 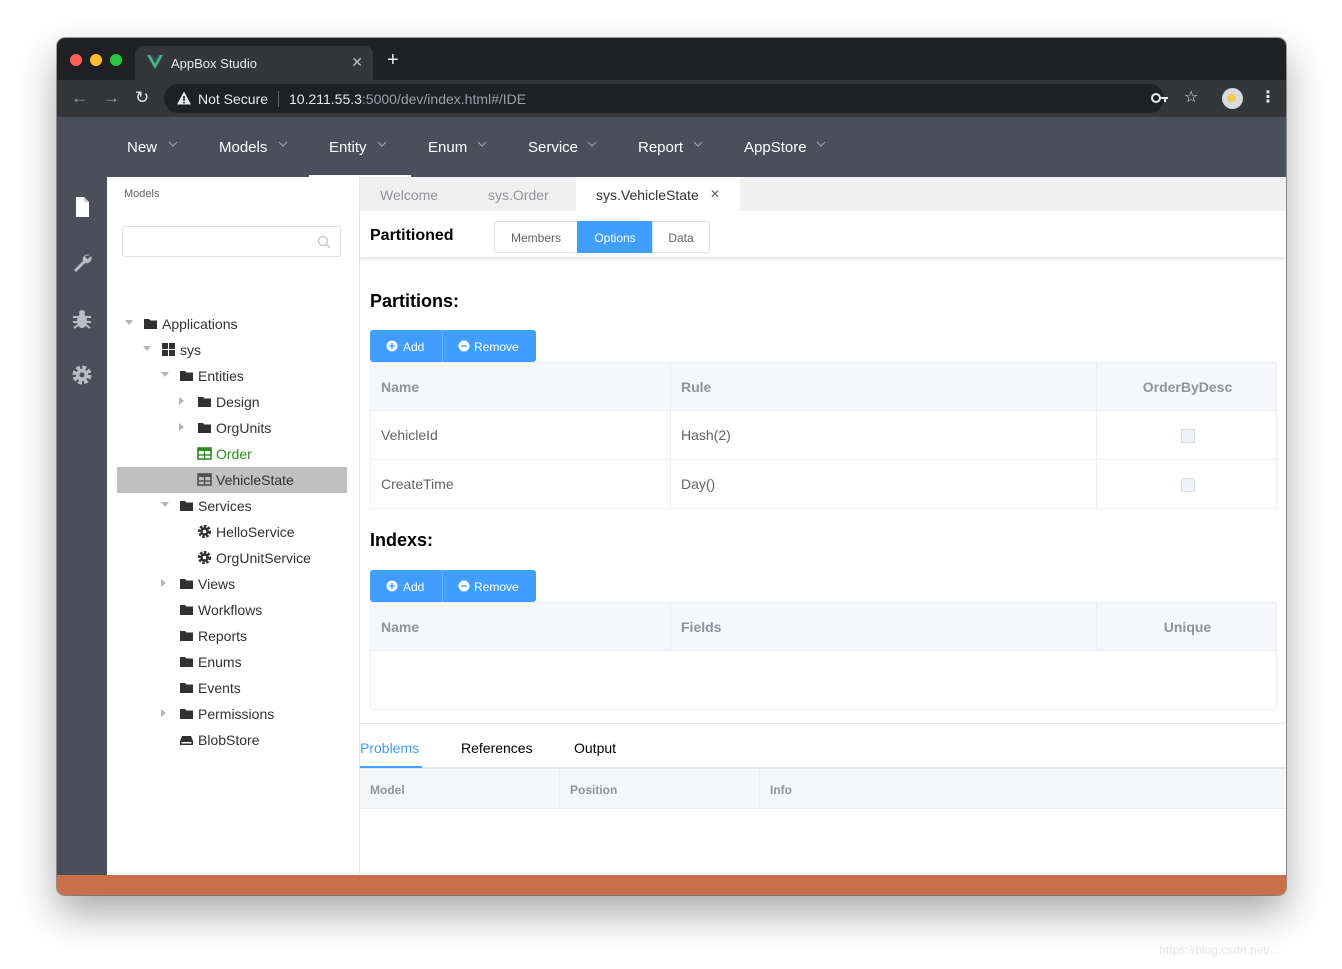 I want to click on tree-item-design: Design, so click(x=233, y=402).